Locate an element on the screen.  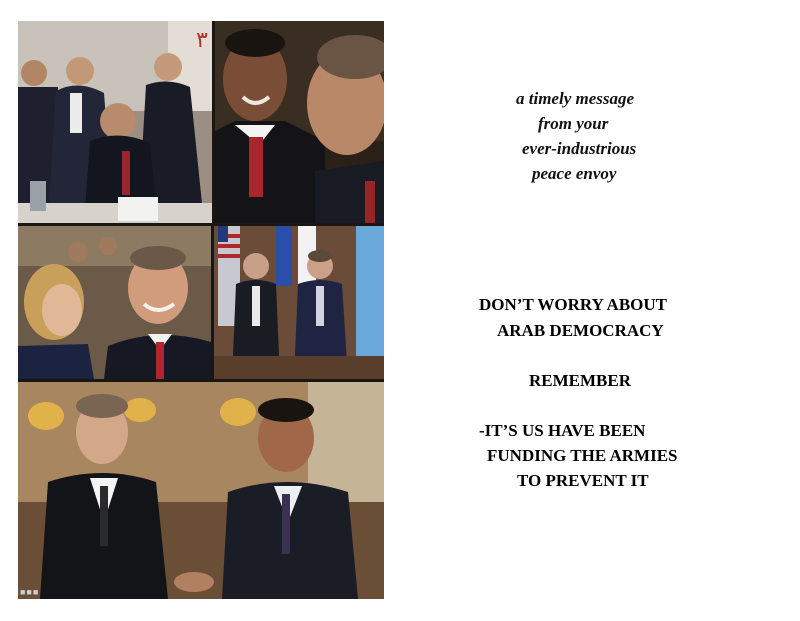
message-line: a timely message is located at coordinates (575, 98).